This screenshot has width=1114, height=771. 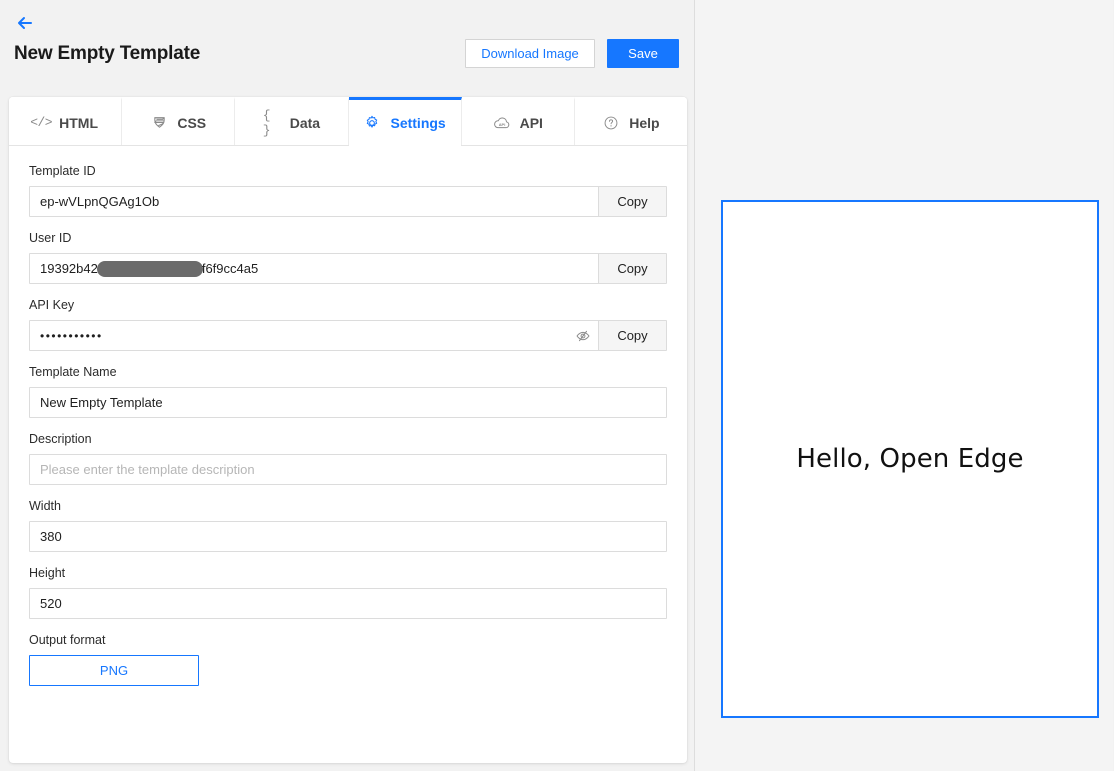 What do you see at coordinates (107, 53) in the screenshot?
I see `page-title: New Empty Template` at bounding box center [107, 53].